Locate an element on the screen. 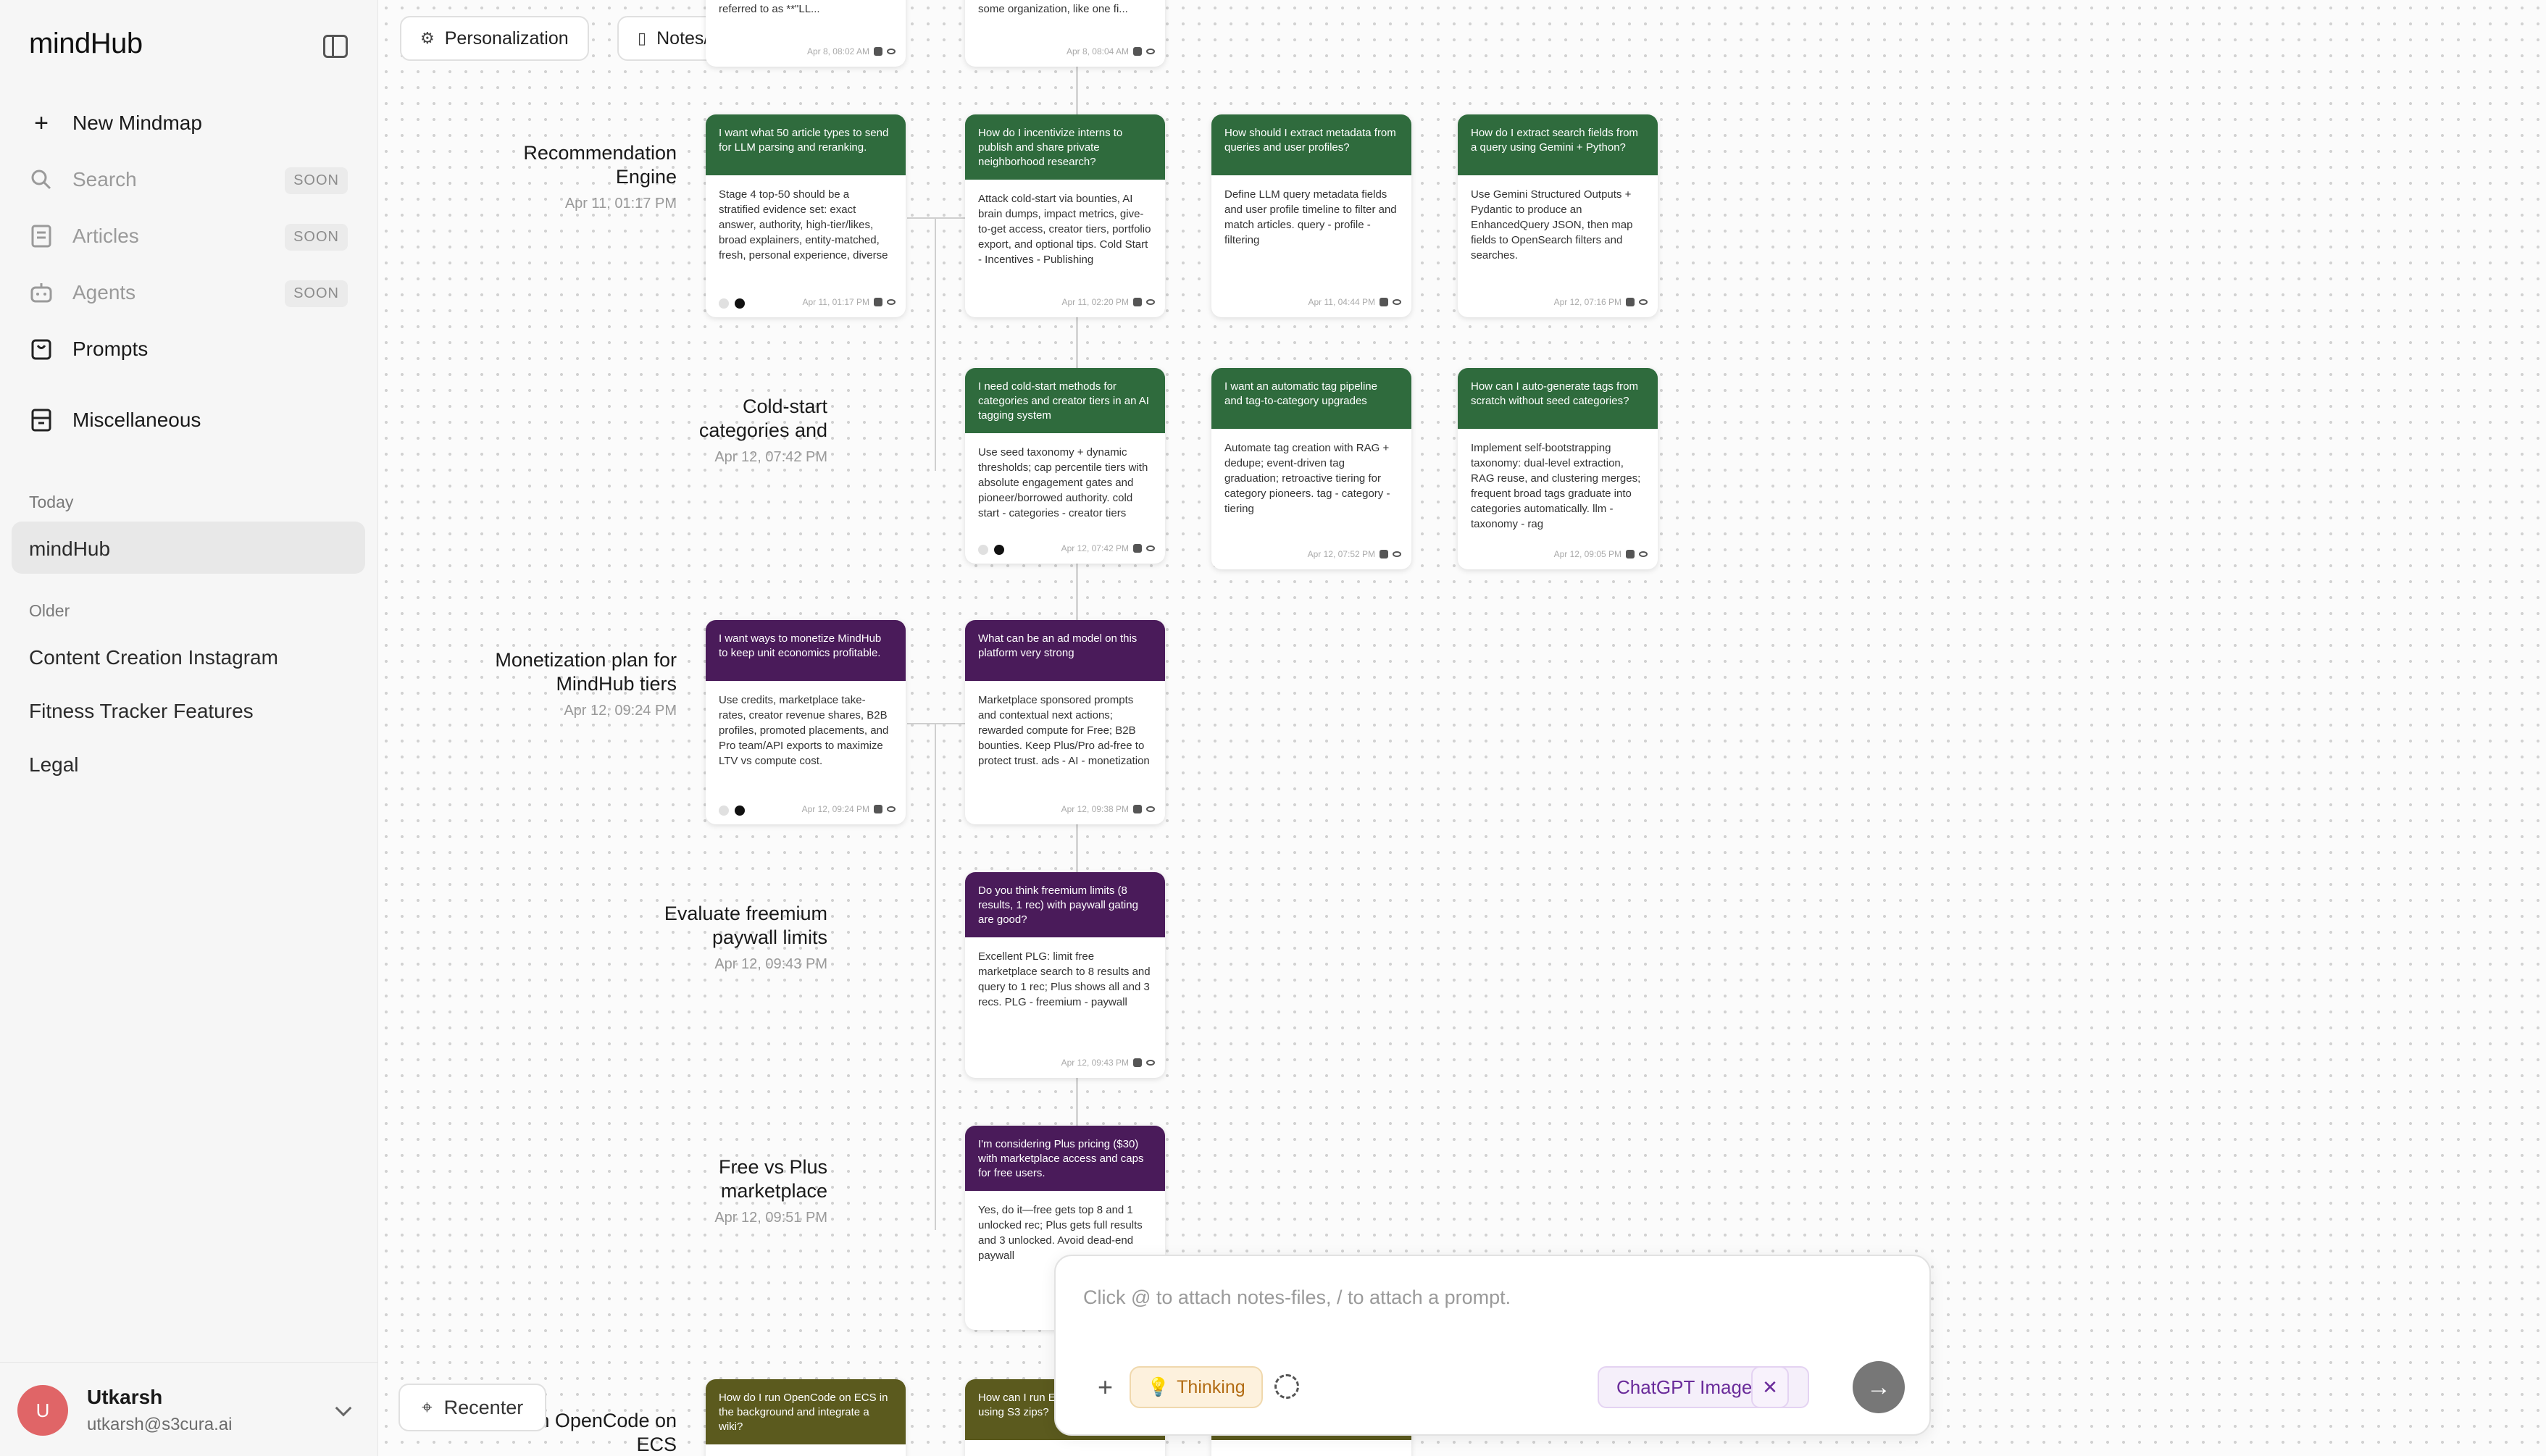  node-date: Apr 12, 09:51 PM is located at coordinates (770, 1218).